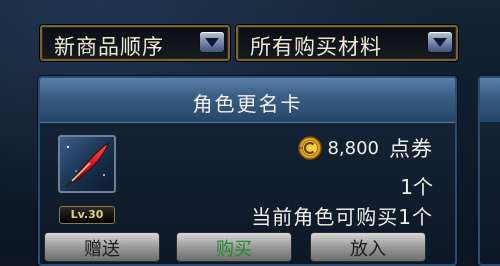 The height and width of the screenshot is (266, 500). Describe the element at coordinates (416, 187) in the screenshot. I see `item-quantity: 1个` at that location.